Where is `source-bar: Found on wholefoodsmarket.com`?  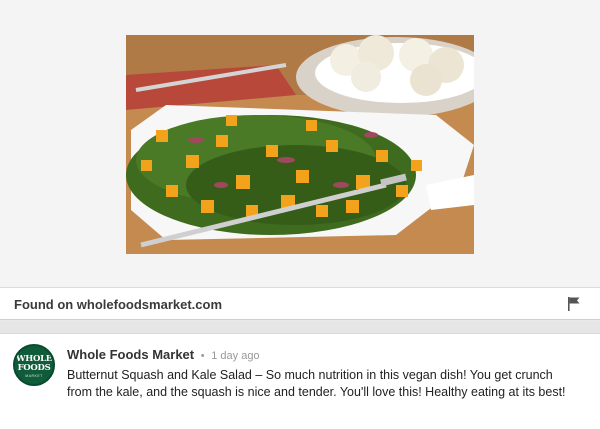
source-bar: Found on wholefoodsmarket.com is located at coordinates (300, 303).